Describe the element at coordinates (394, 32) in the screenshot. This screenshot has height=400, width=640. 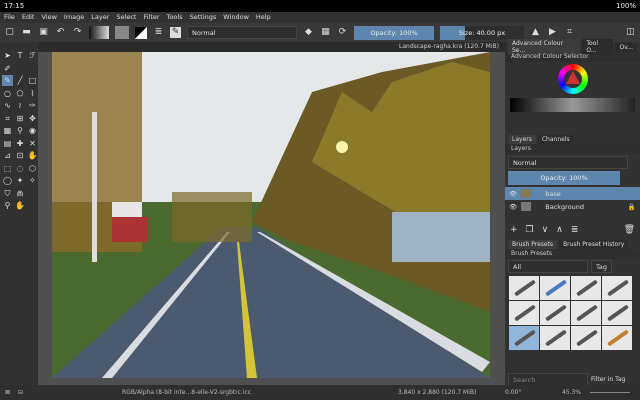
I see `opacity-slider: Opacity: 100%` at that location.